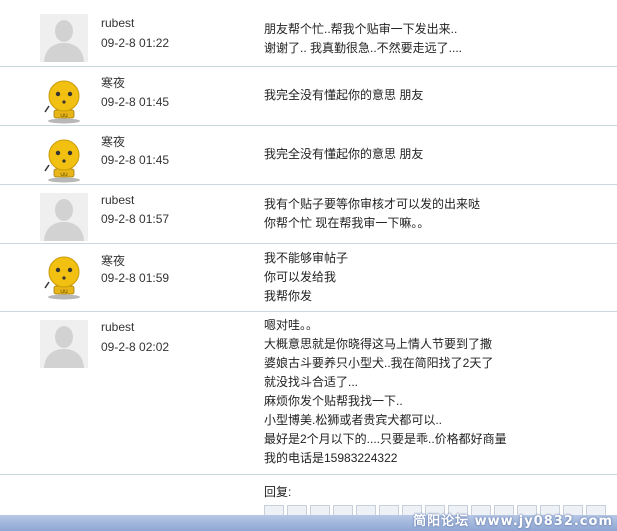 The width and height of the screenshot is (617, 531). I want to click on reply-label: 回复:, so click(278, 492).